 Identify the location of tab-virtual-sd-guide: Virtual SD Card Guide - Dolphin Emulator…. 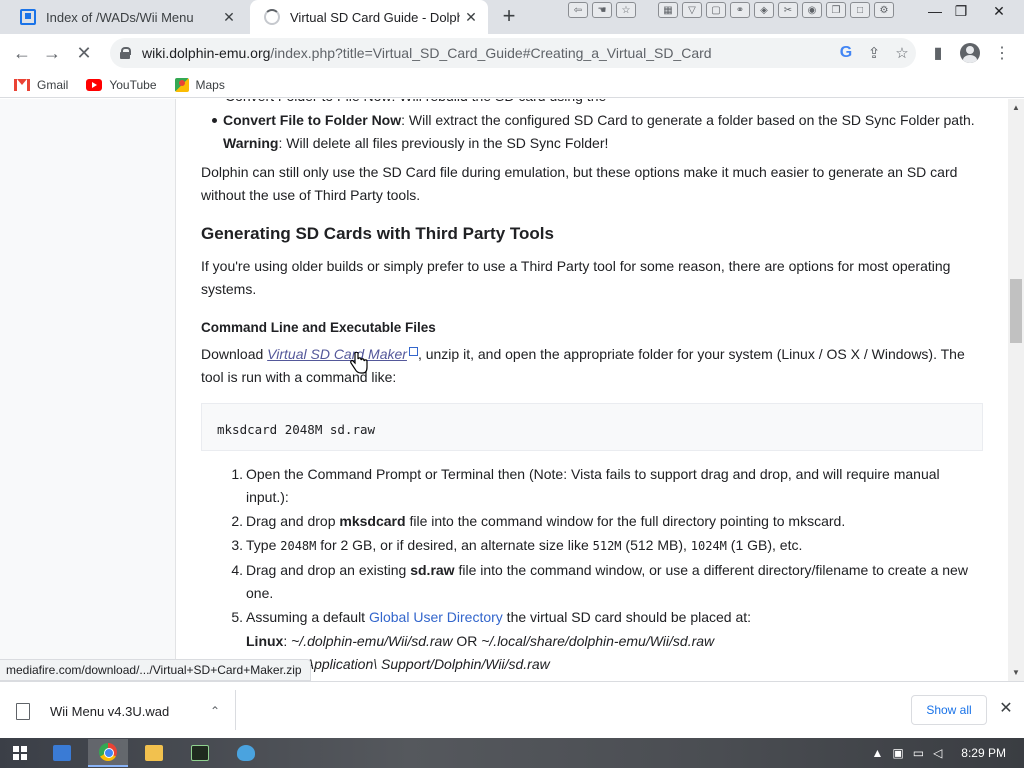
(369, 17).